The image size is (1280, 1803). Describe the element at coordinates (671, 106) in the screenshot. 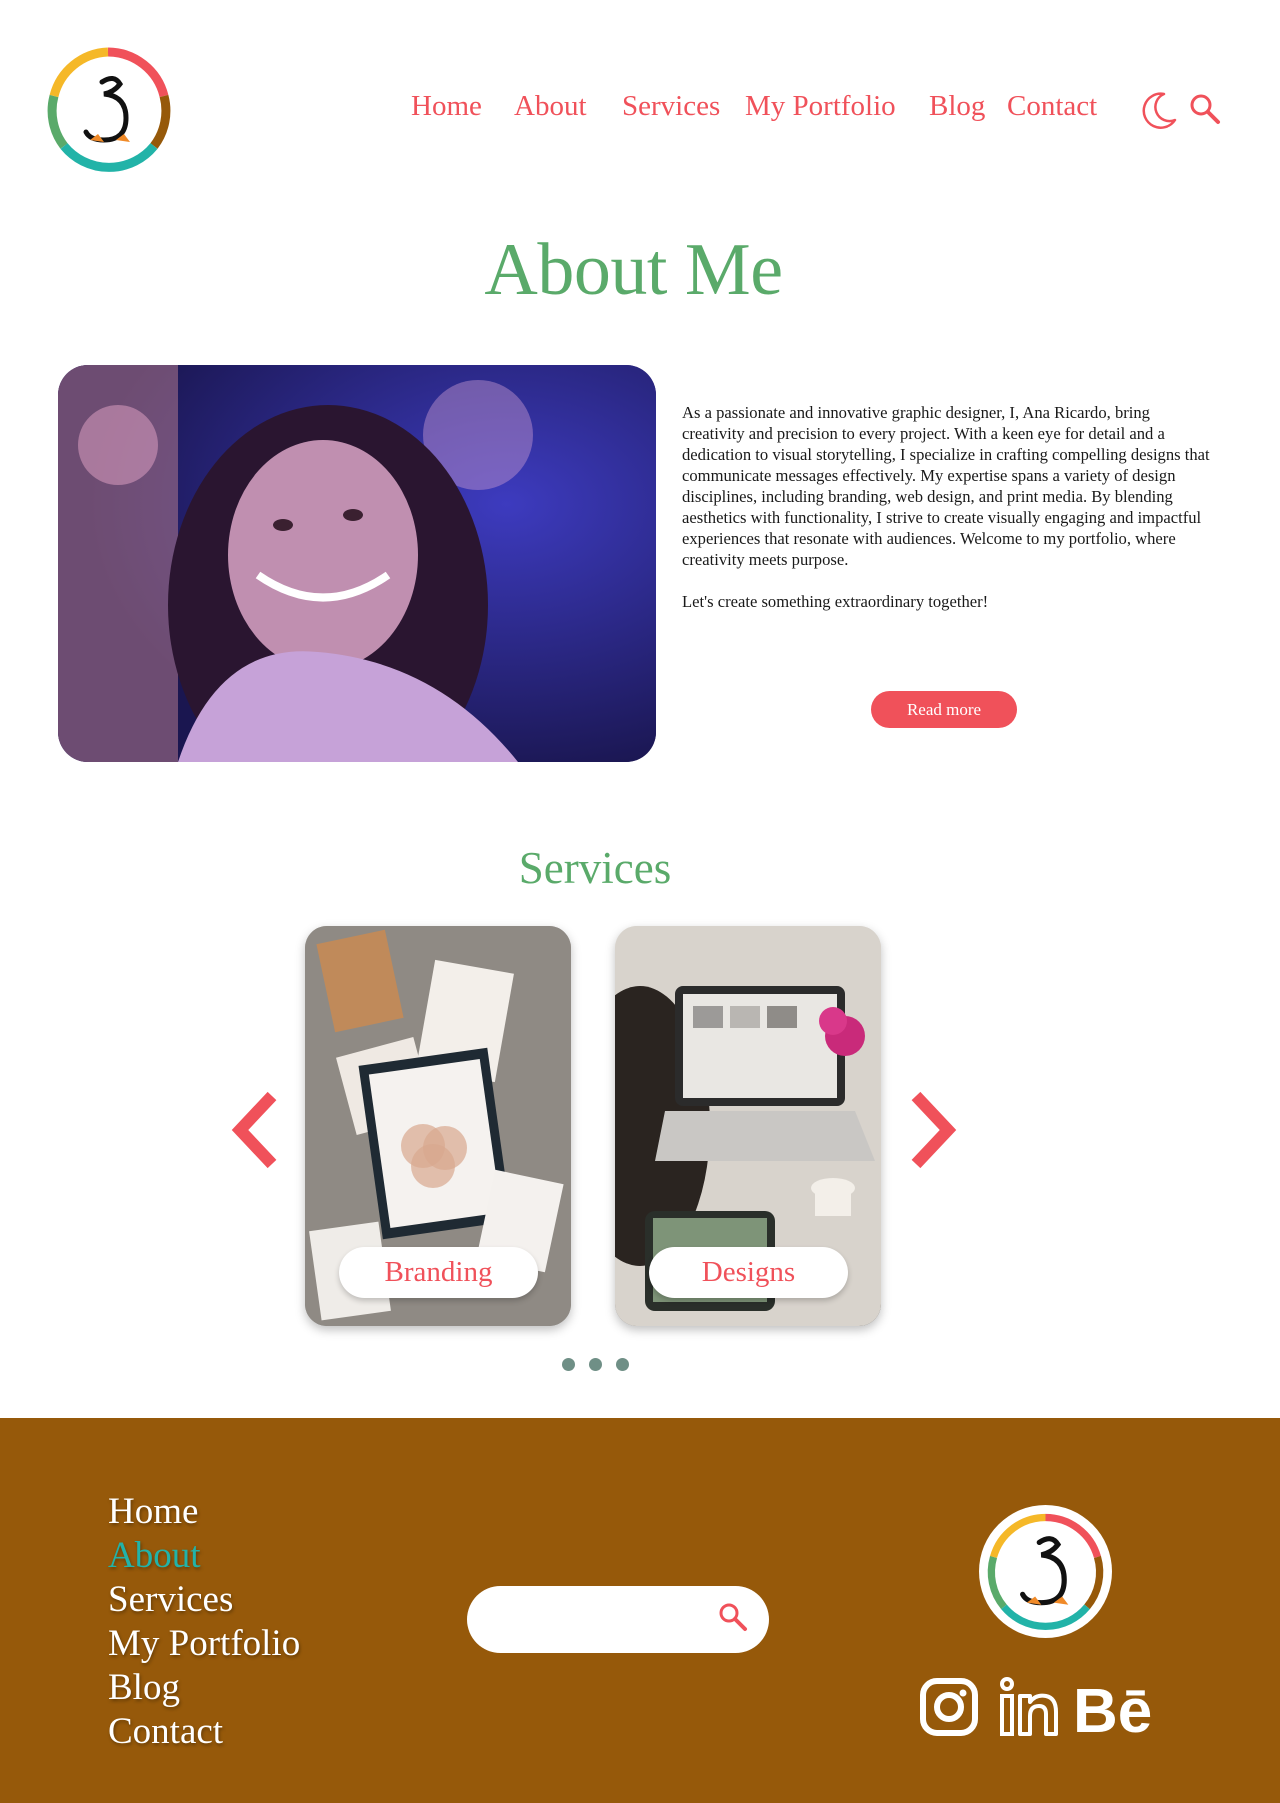

I see `nav-services: Services` at that location.